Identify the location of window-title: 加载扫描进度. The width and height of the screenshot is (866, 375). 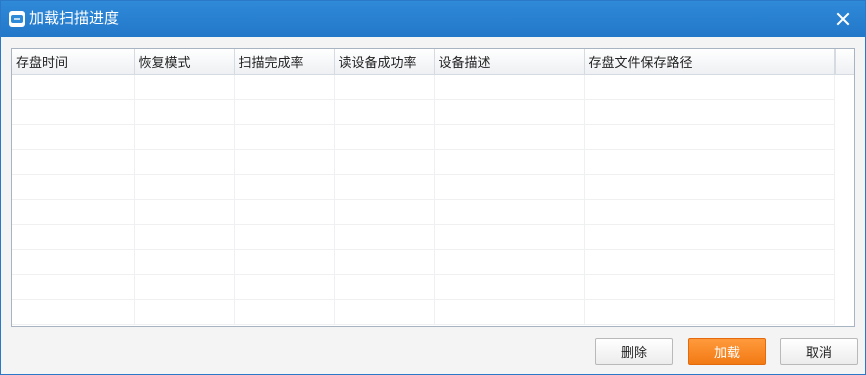
(74, 18).